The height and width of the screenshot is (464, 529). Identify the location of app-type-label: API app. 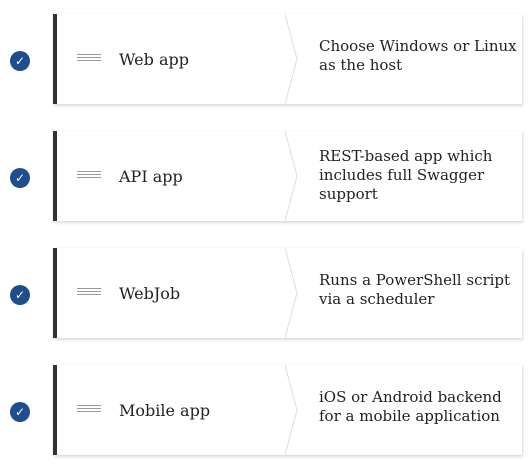
(151, 176).